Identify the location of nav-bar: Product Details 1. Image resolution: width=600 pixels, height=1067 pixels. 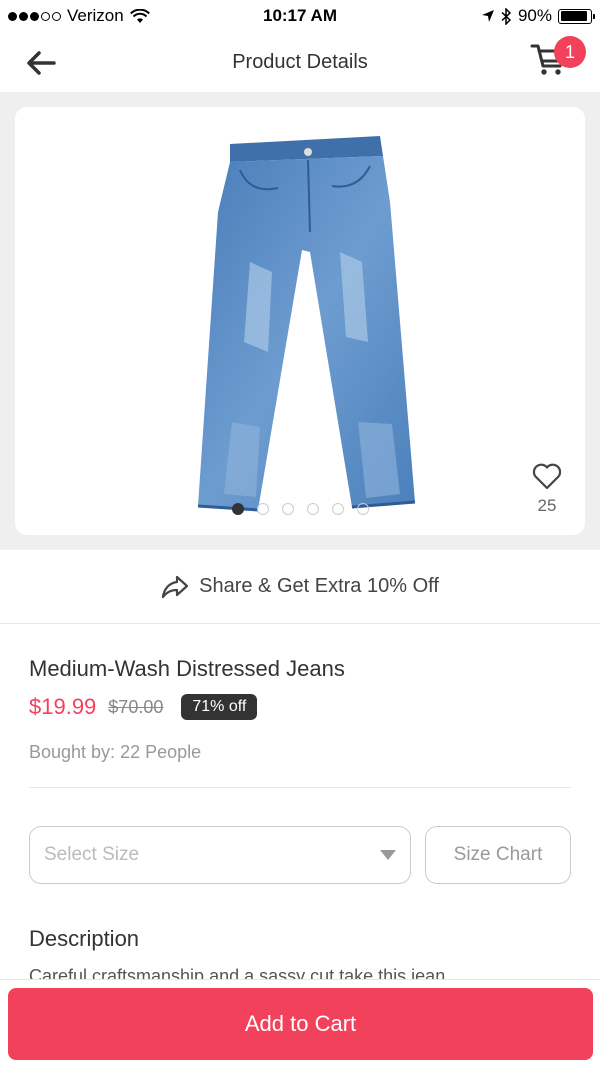
(300, 62).